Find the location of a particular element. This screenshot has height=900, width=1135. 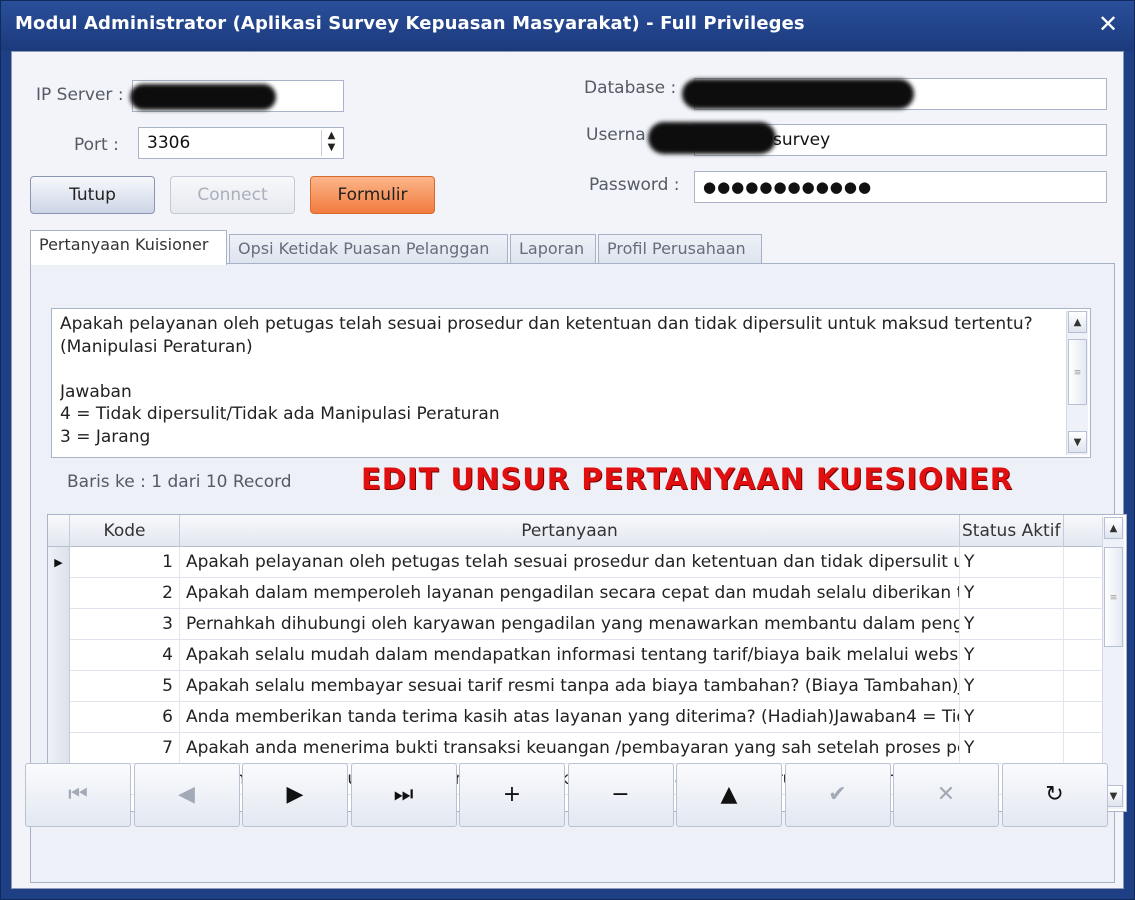

port-spinner: ▲ ▼ is located at coordinates (331, 143).